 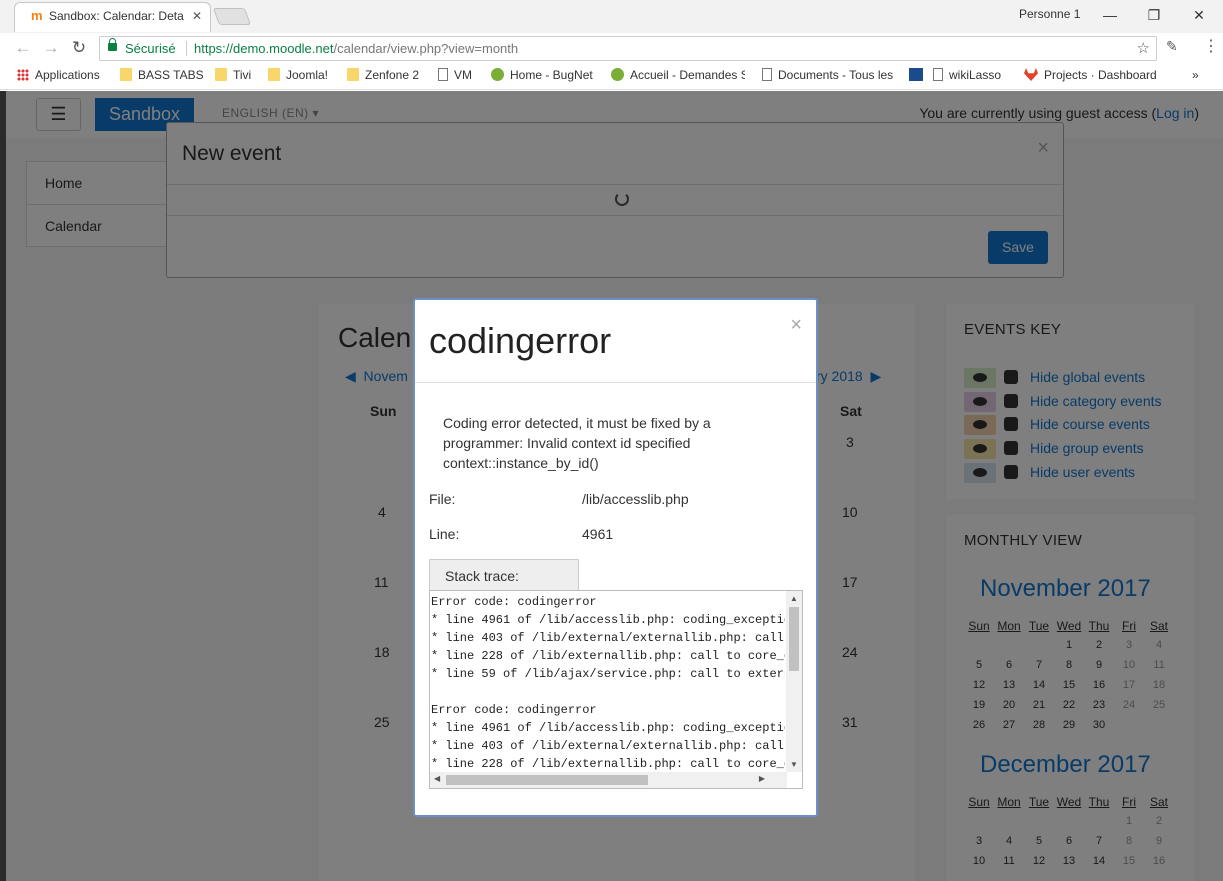 I want to click on reload-icon: ↻, so click(x=79, y=48).